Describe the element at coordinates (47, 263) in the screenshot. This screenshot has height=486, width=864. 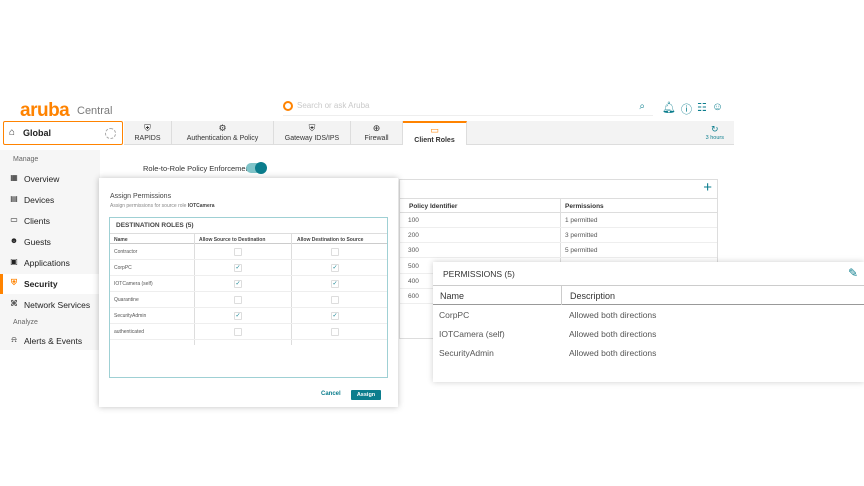
I see `sidebar-item-label: Applications` at that location.